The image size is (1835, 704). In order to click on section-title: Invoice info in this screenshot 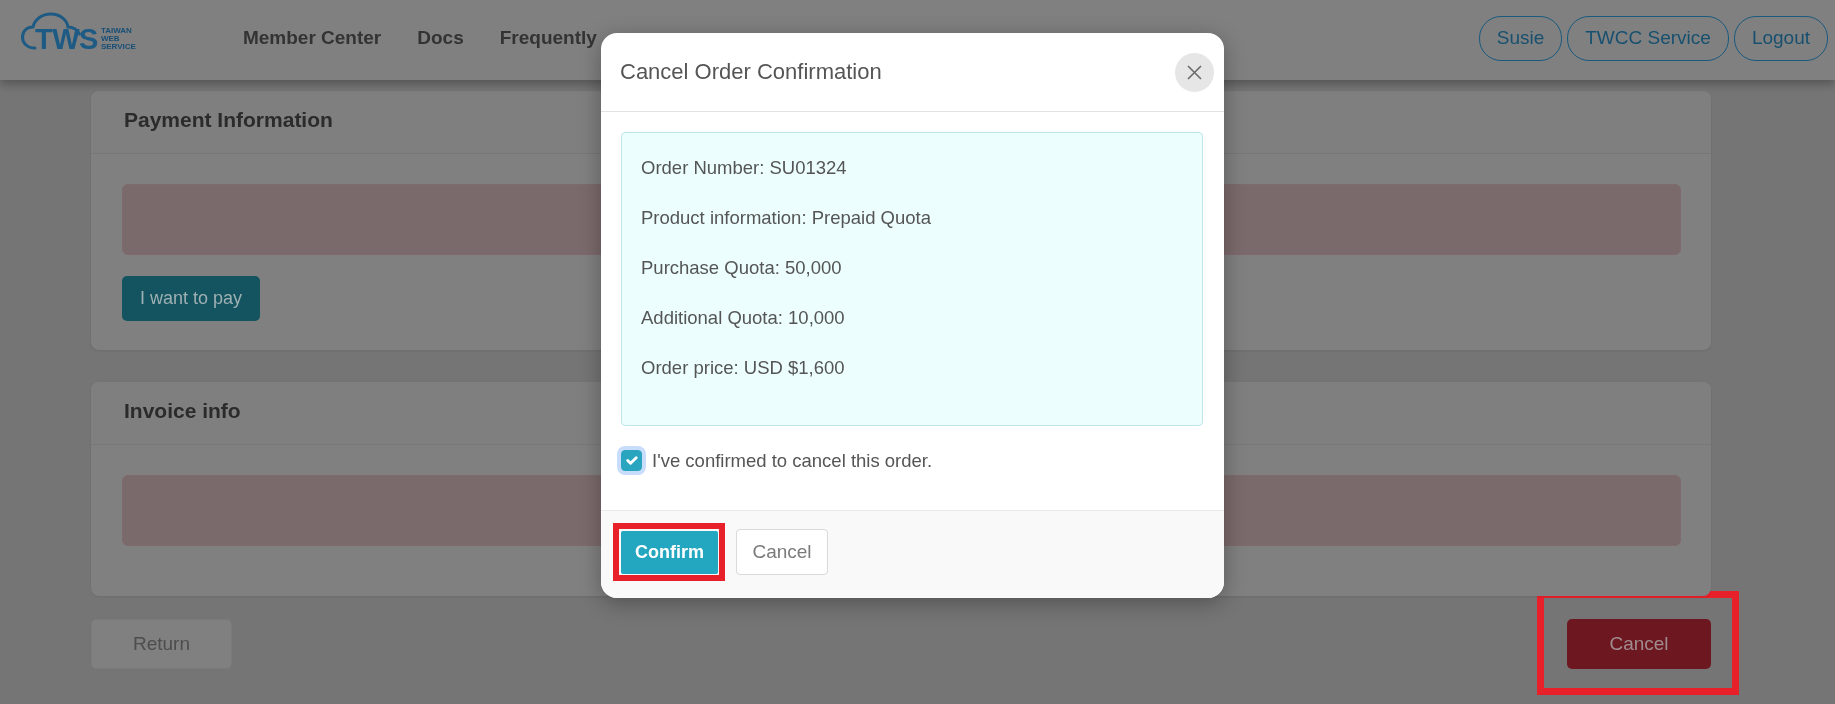, I will do `click(182, 410)`.